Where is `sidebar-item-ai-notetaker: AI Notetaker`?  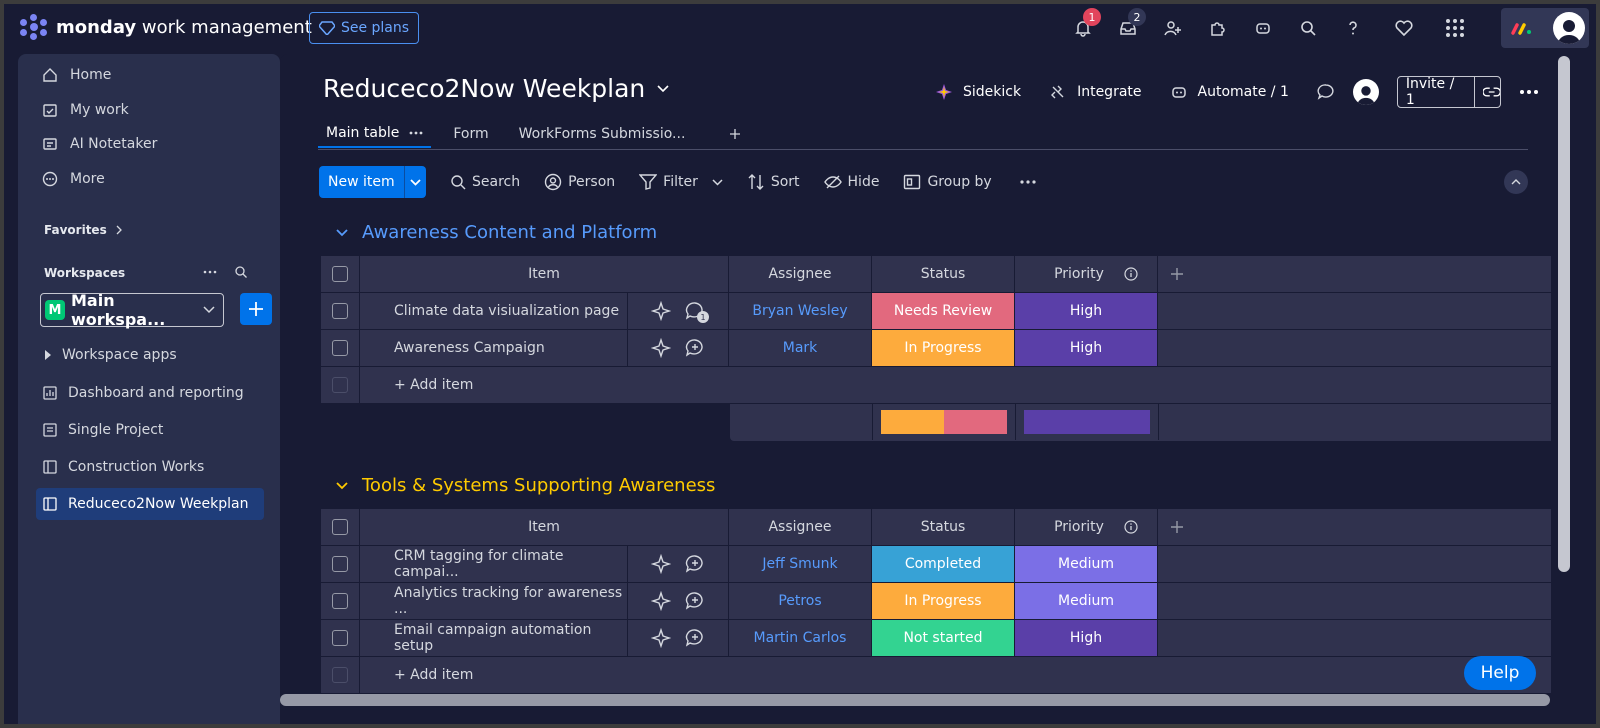
sidebar-item-ai-notetaker: AI Notetaker is located at coordinates (99, 144).